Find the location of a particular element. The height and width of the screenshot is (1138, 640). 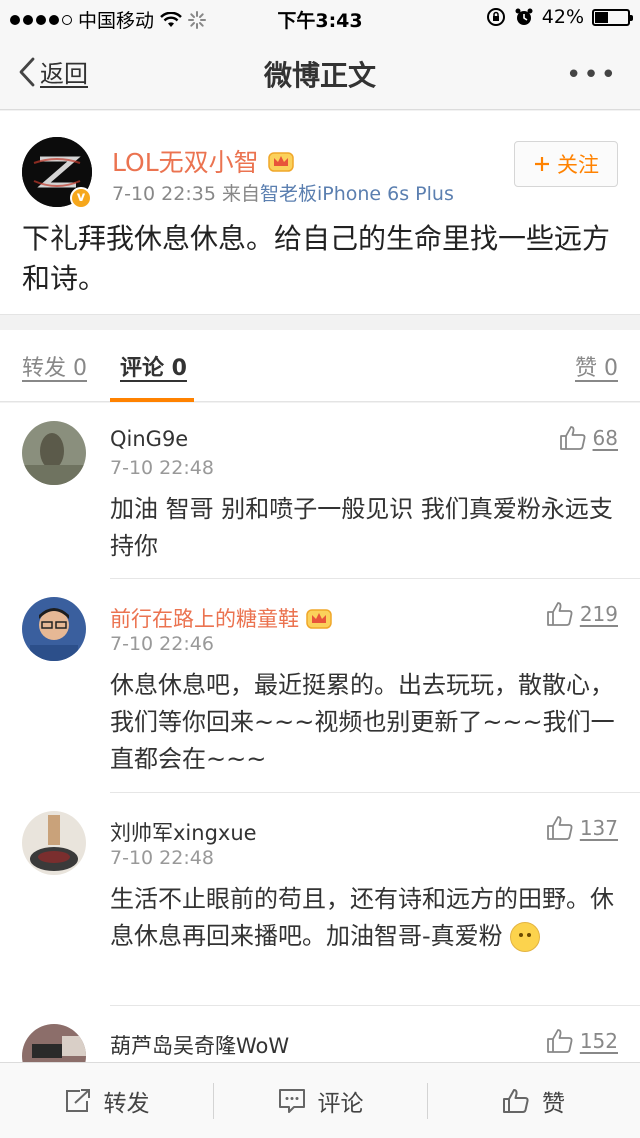

active-tab-indicator is located at coordinates (152, 400).